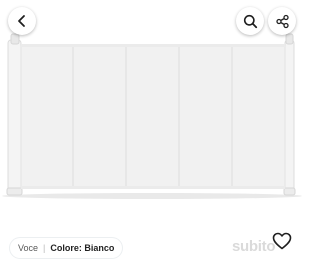 The width and height of the screenshot is (320, 275). I want to click on favorite-button, so click(282, 243).